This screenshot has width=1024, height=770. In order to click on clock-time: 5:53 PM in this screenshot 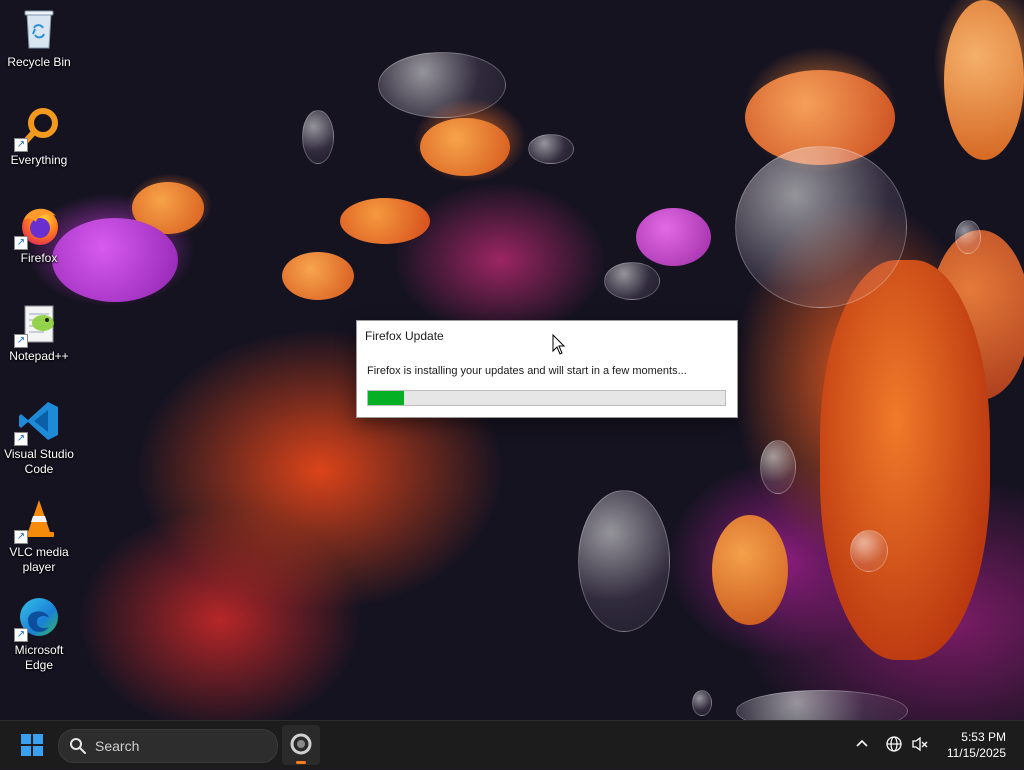, I will do `click(983, 737)`.